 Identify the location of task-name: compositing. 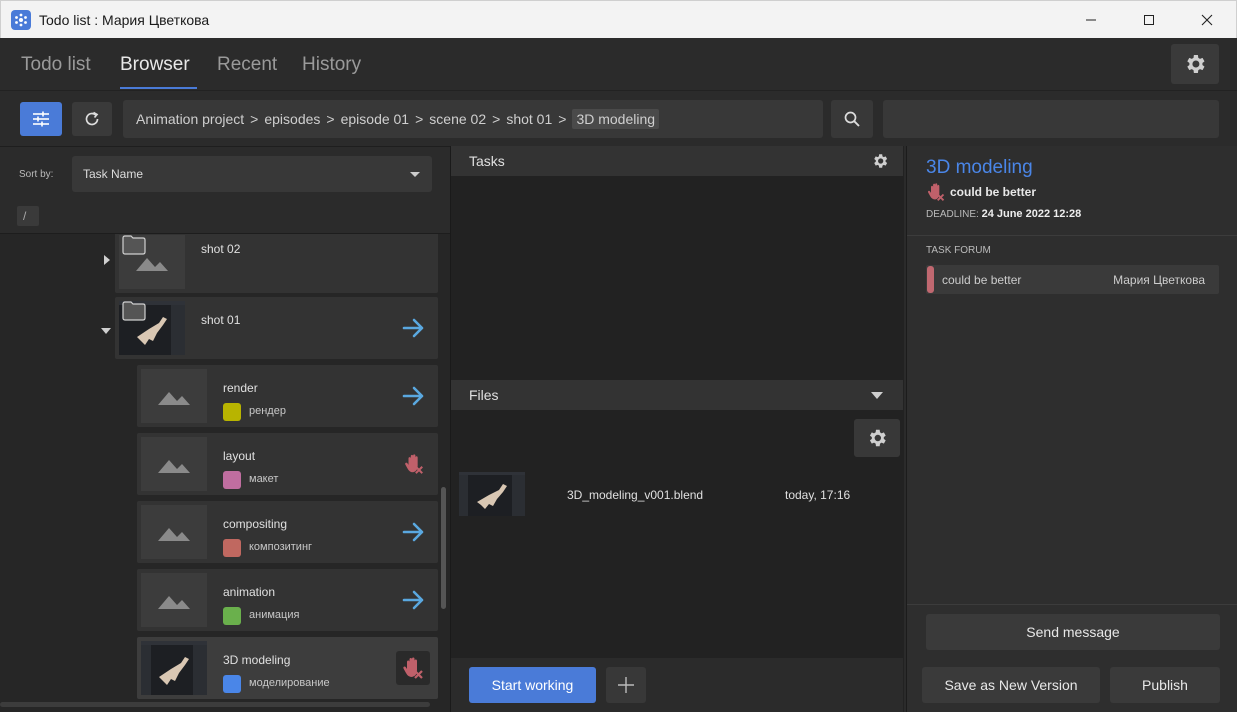
(255, 524).